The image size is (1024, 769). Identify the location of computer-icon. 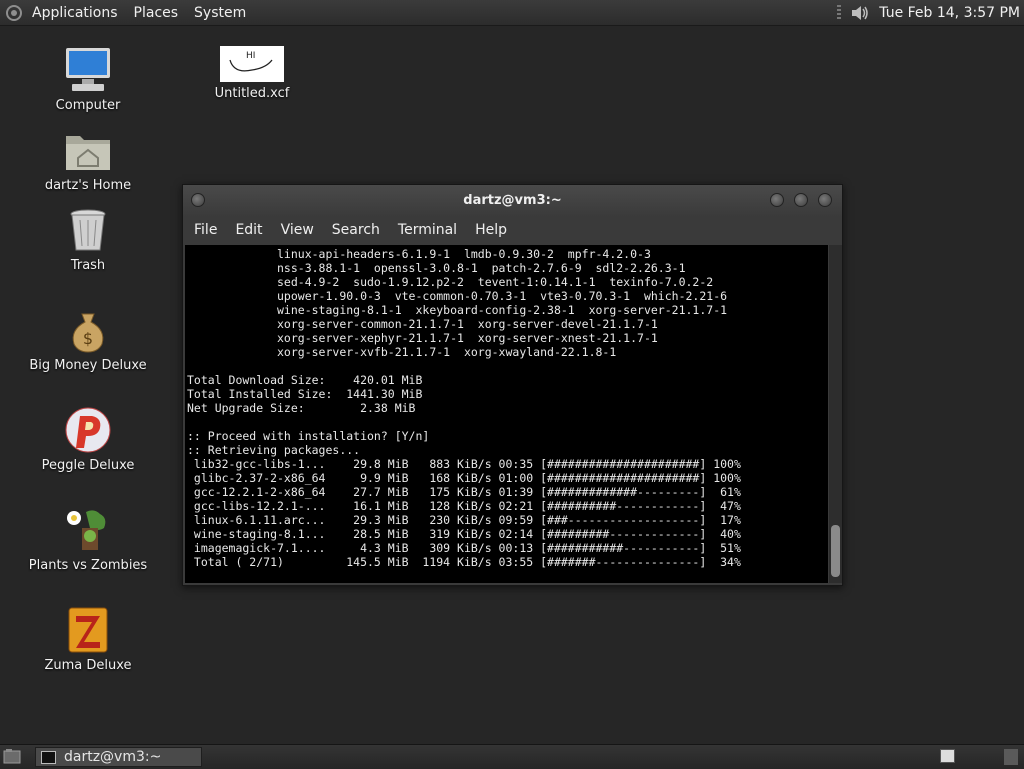
(88, 70).